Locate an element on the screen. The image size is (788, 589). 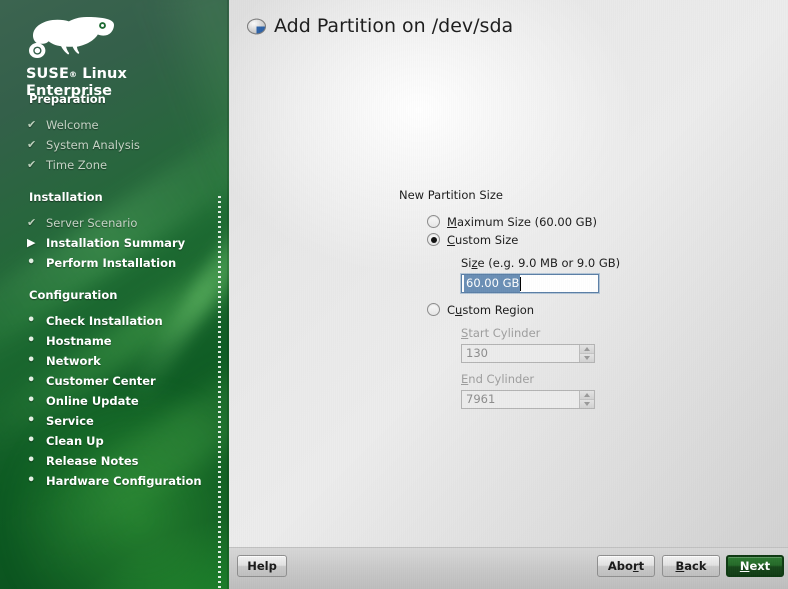
sidebar-item-clean-up: • Clean Up is located at coordinates (114, 441).